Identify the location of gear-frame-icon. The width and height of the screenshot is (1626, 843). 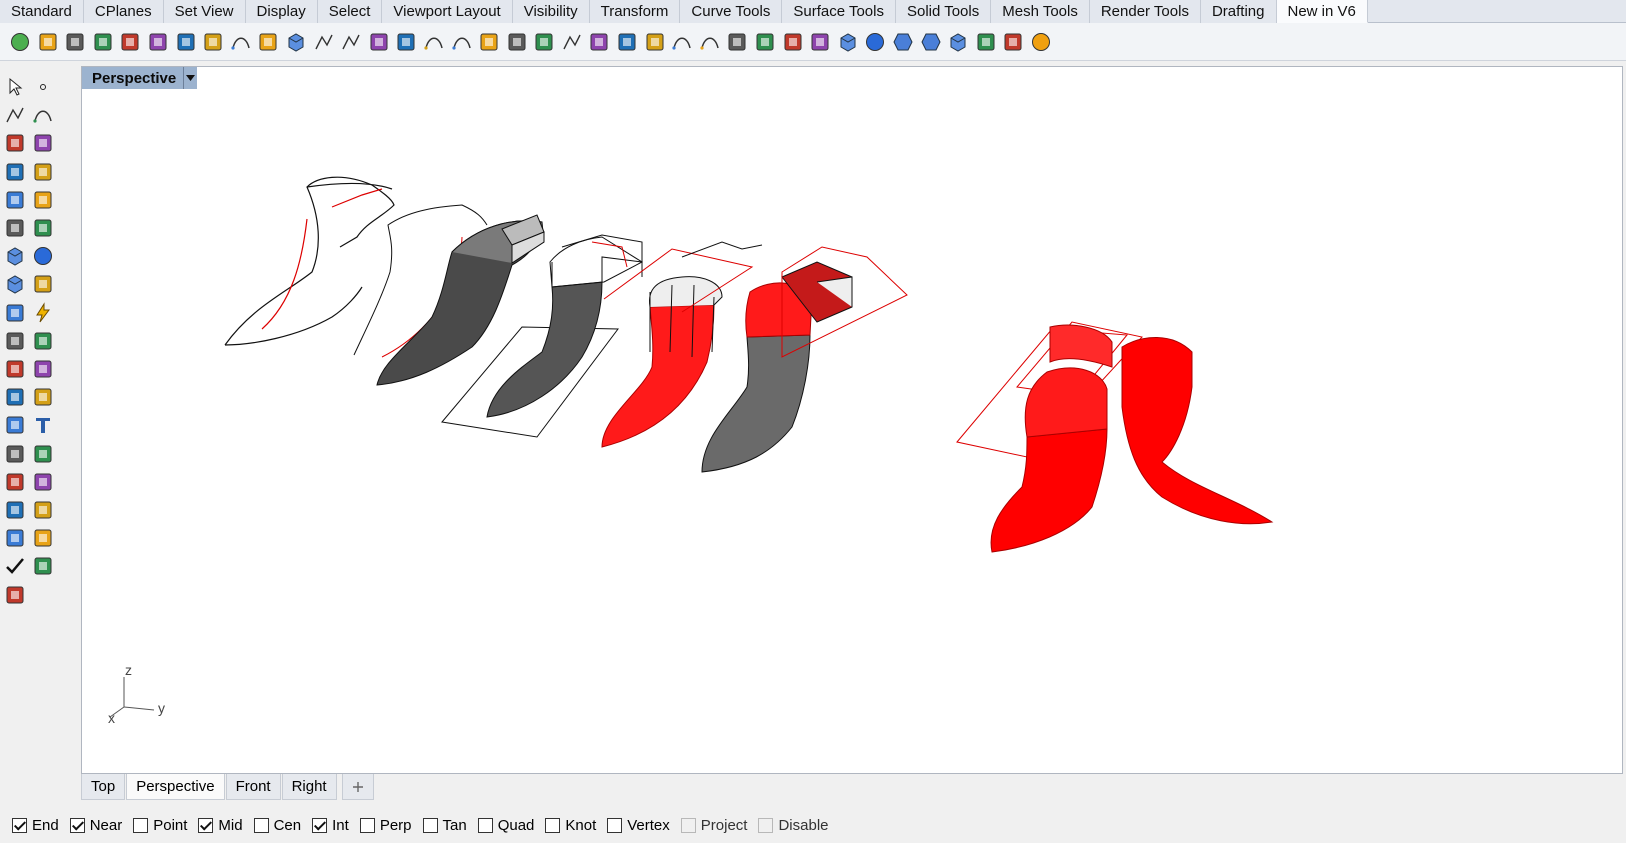
(1013, 42).